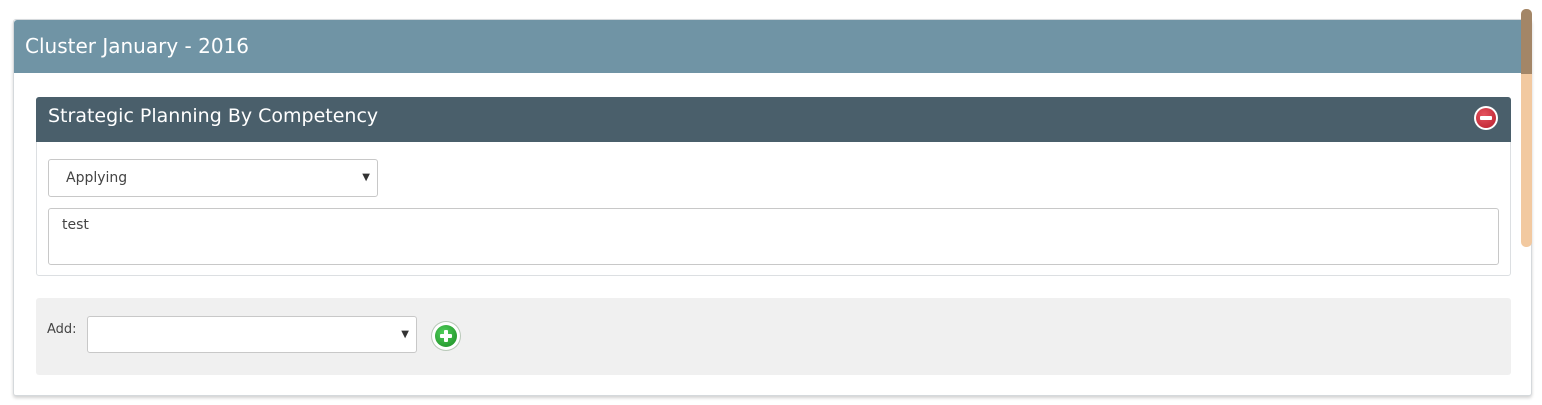 This screenshot has height=405, width=1542. I want to click on competency-title: Strategic Planning By Competency, so click(213, 116).